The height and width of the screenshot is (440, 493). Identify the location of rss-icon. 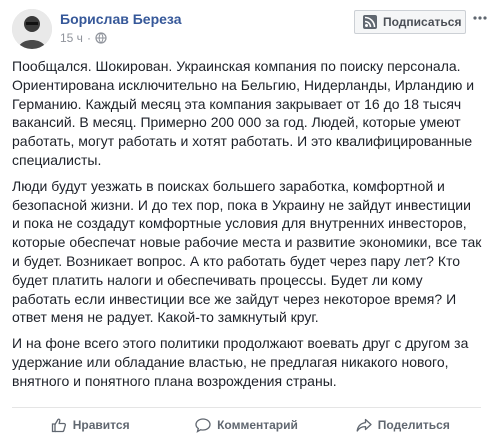
(370, 22).